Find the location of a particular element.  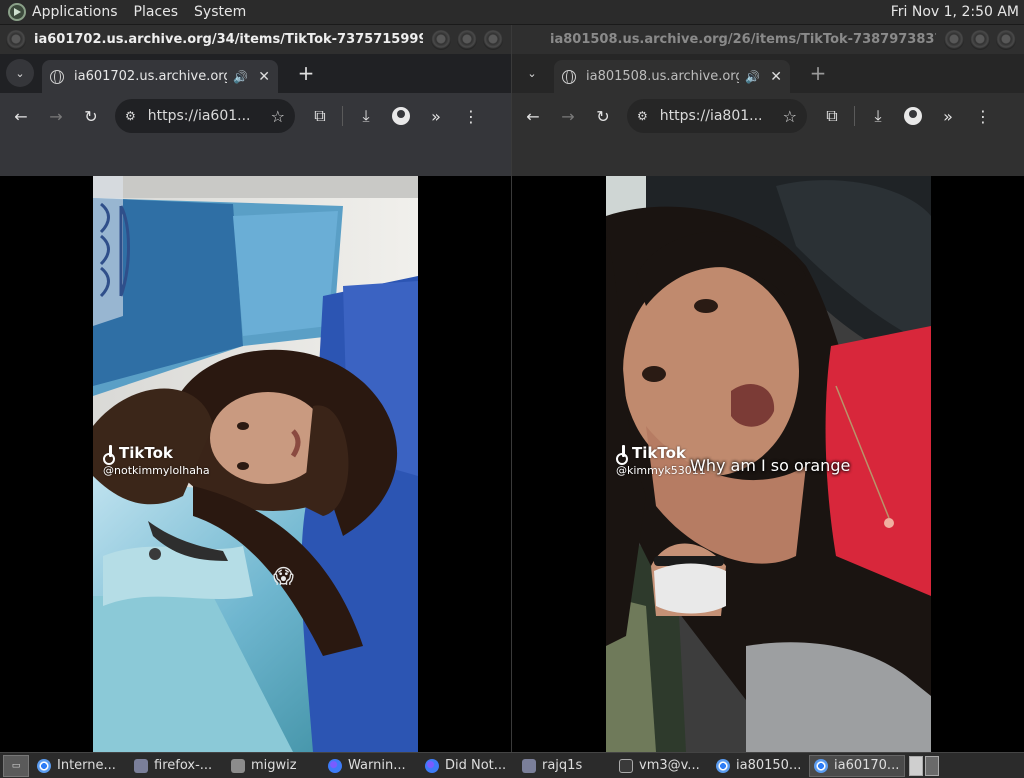

address-bar: ⚙ https://ia801... ☆ is located at coordinates (717, 116).